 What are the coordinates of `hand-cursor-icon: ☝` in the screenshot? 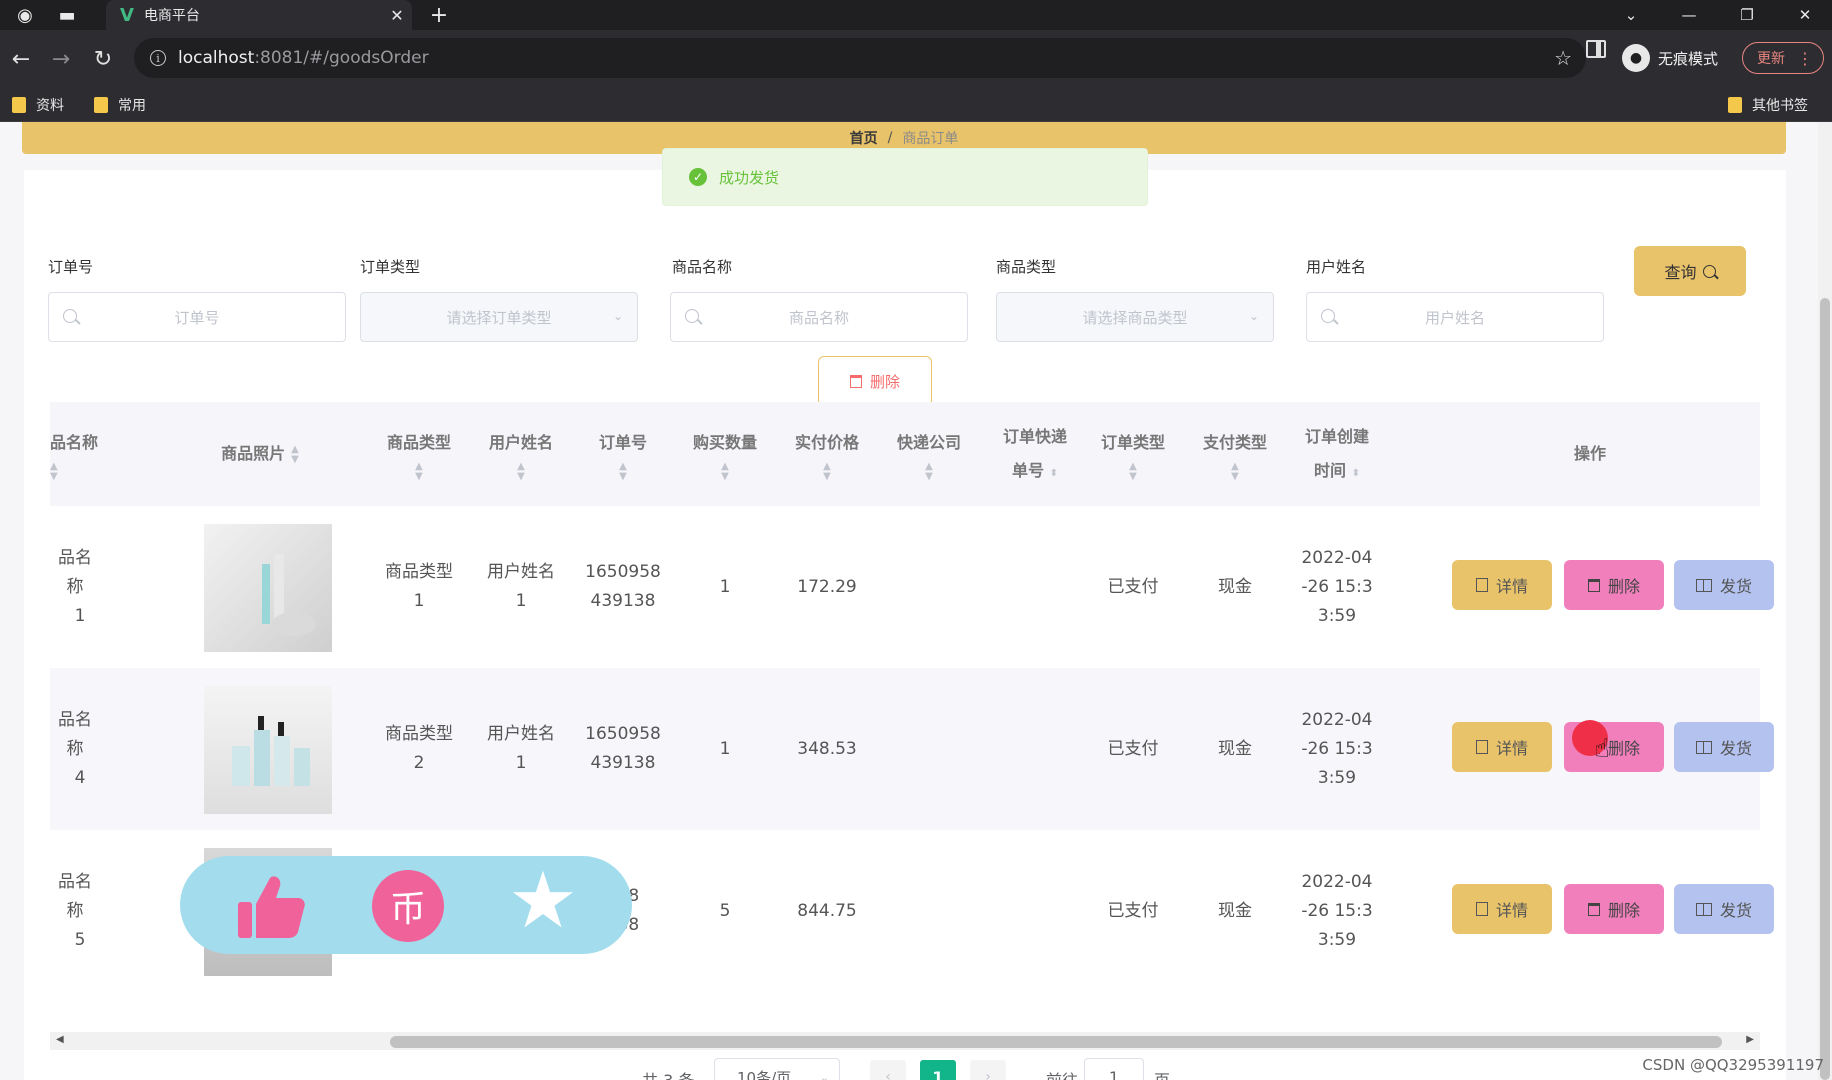 It's located at (1602, 749).